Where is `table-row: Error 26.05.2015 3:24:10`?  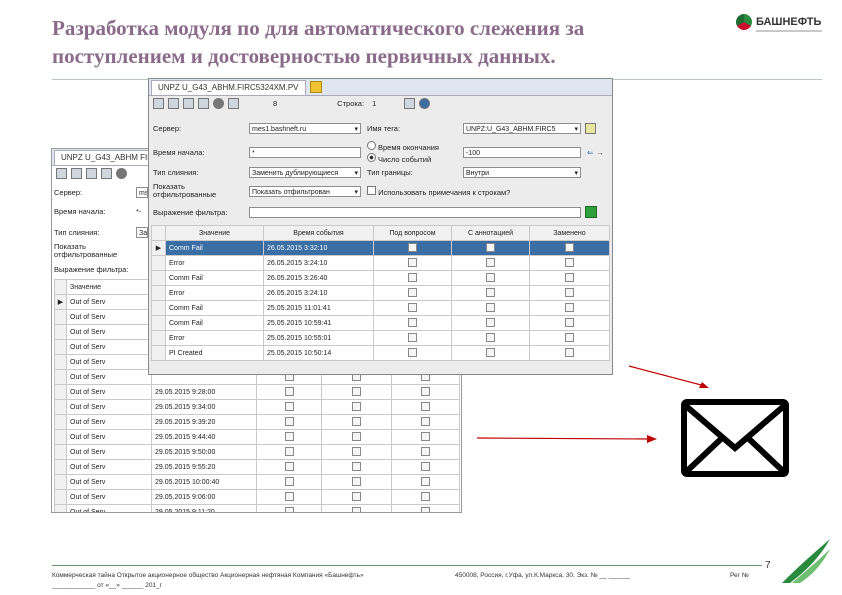
table-row: Error 26.05.2015 3:24:10 is located at coordinates (380, 263).